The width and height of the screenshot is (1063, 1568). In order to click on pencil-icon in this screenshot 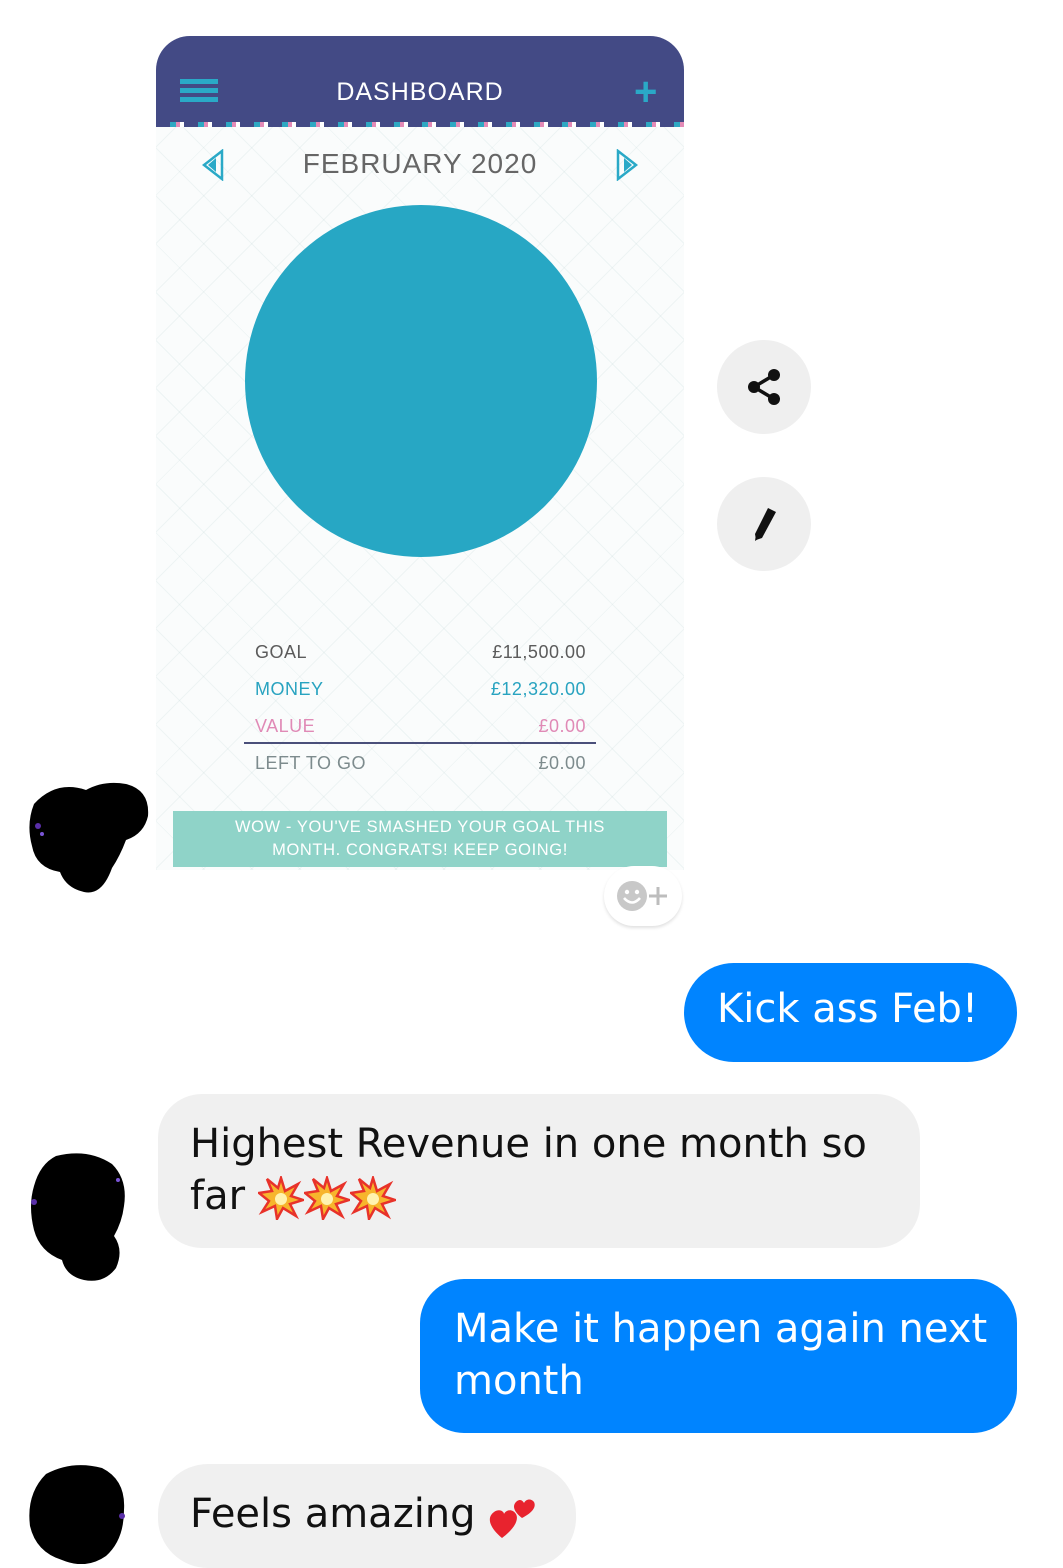, I will do `click(765, 524)`.